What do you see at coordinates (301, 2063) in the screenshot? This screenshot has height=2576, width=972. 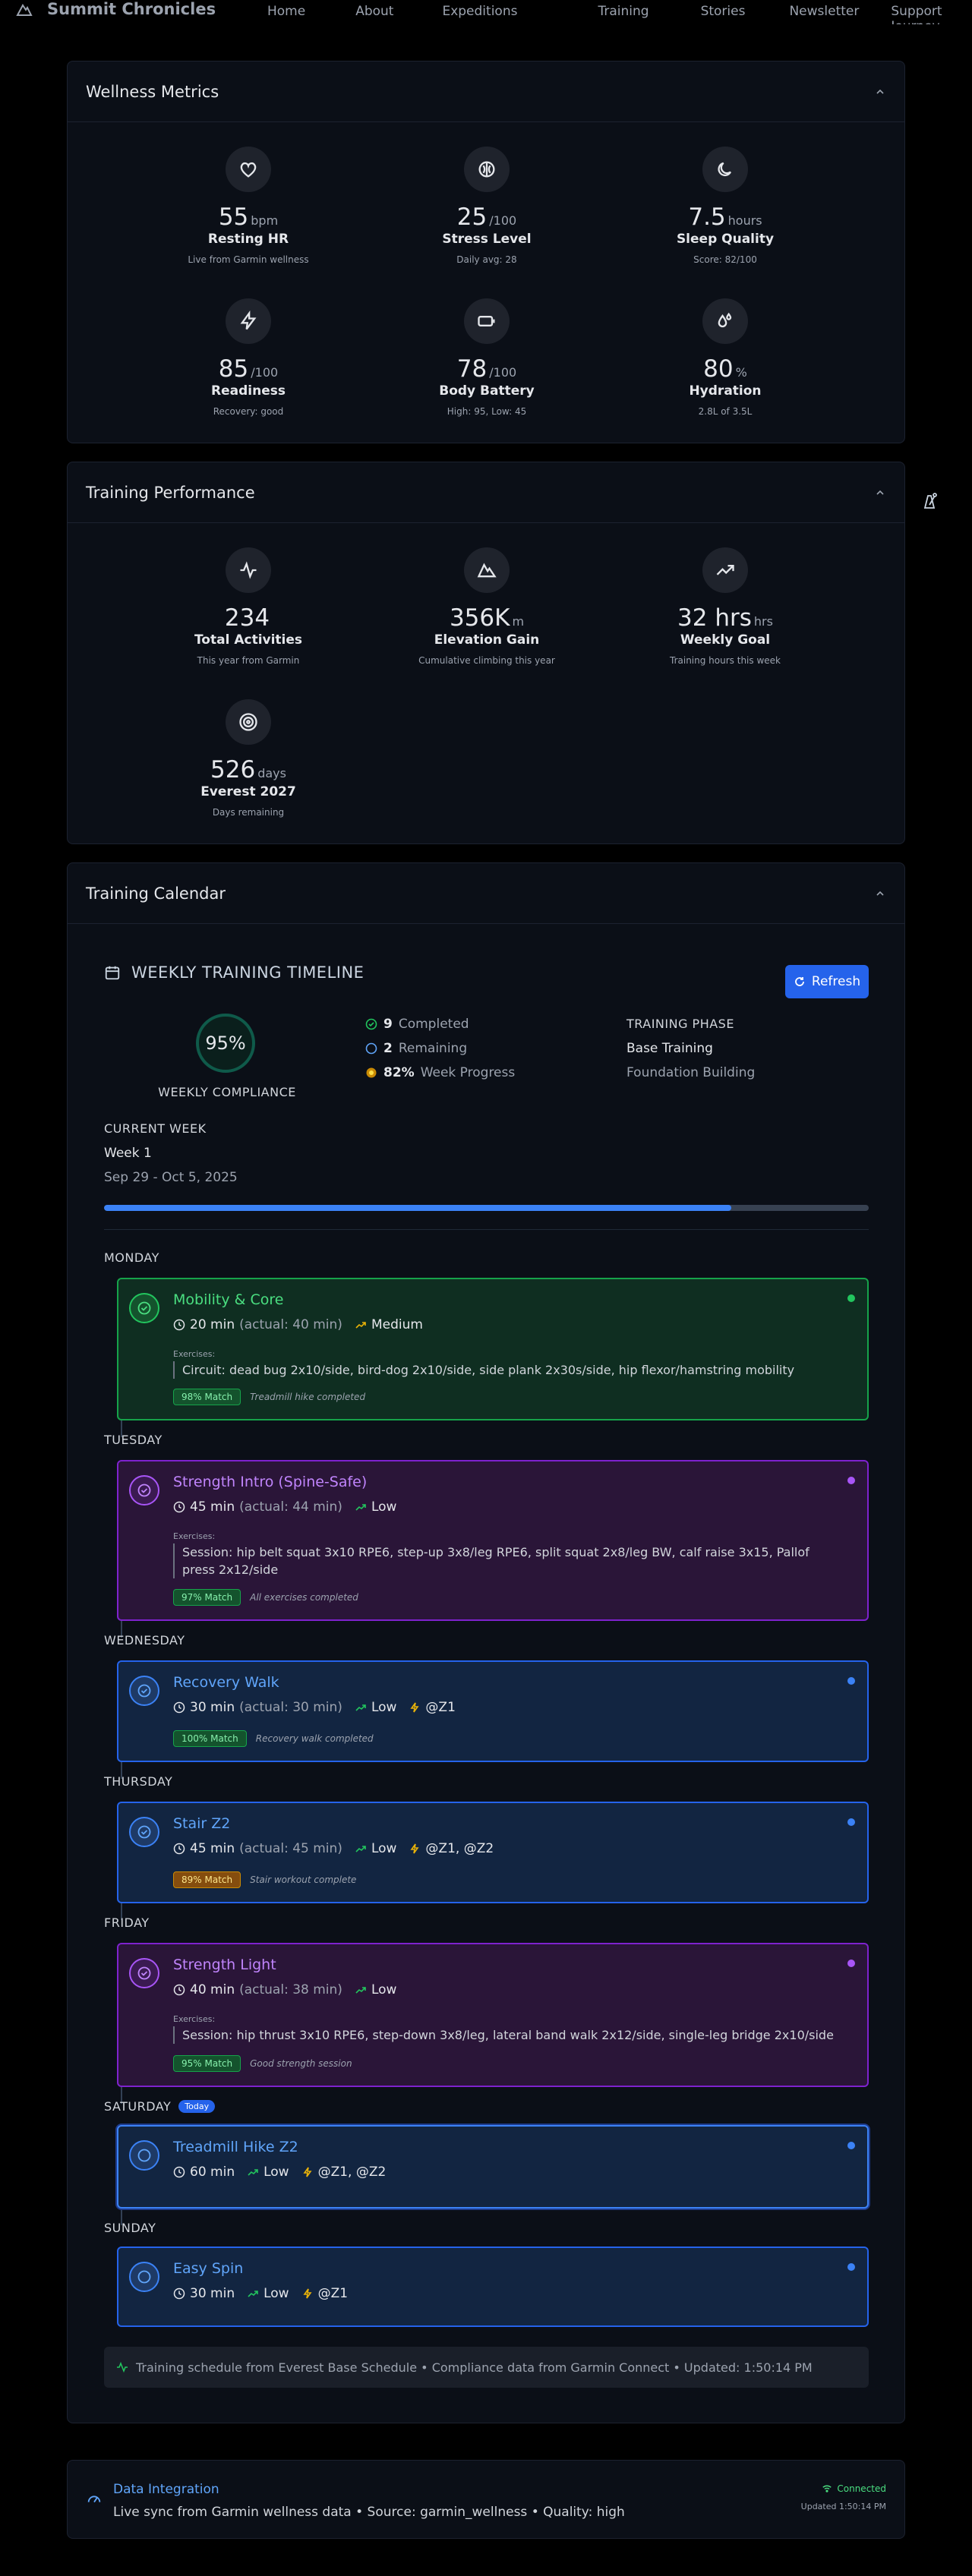 I see `session-note: Good strength session` at bounding box center [301, 2063].